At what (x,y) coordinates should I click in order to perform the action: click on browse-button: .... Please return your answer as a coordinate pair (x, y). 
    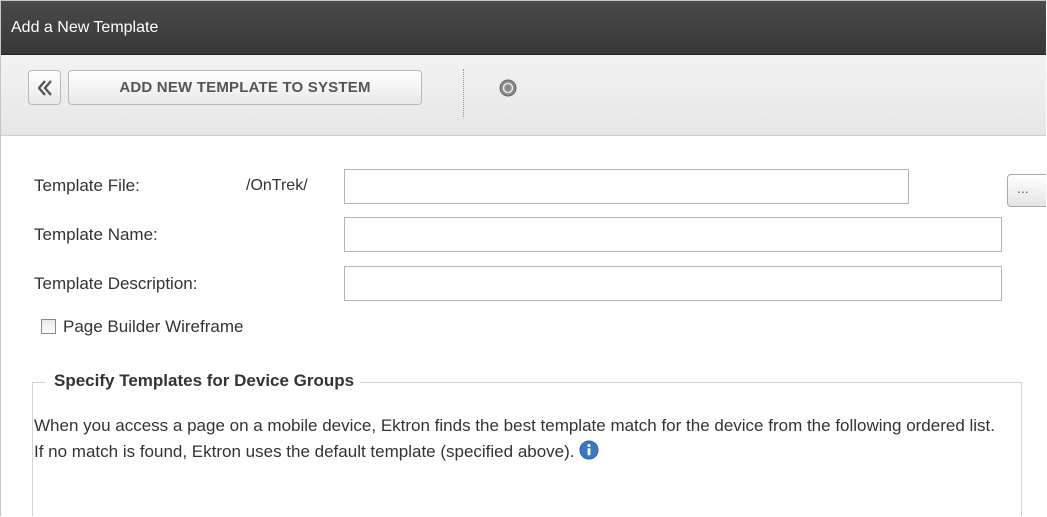
    Looking at the image, I should click on (1026, 190).